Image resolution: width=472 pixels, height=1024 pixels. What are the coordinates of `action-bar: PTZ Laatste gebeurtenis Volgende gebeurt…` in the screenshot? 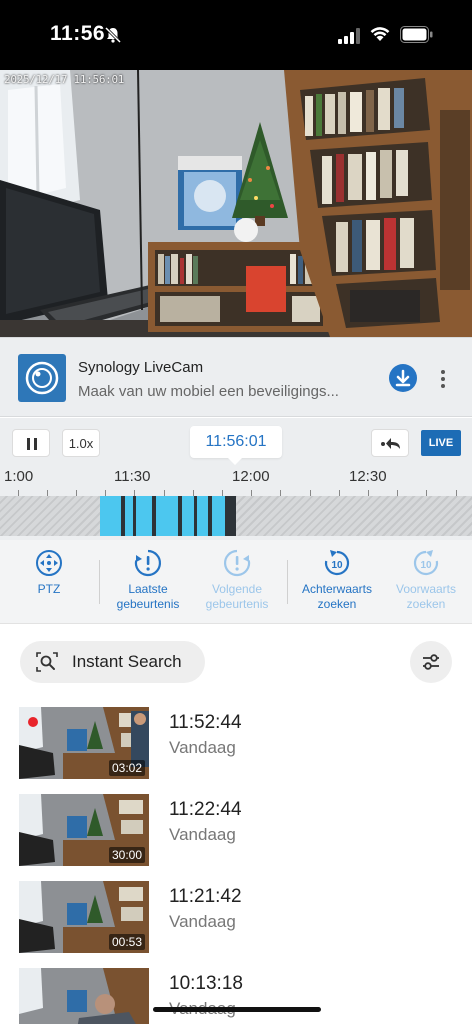 It's located at (236, 582).